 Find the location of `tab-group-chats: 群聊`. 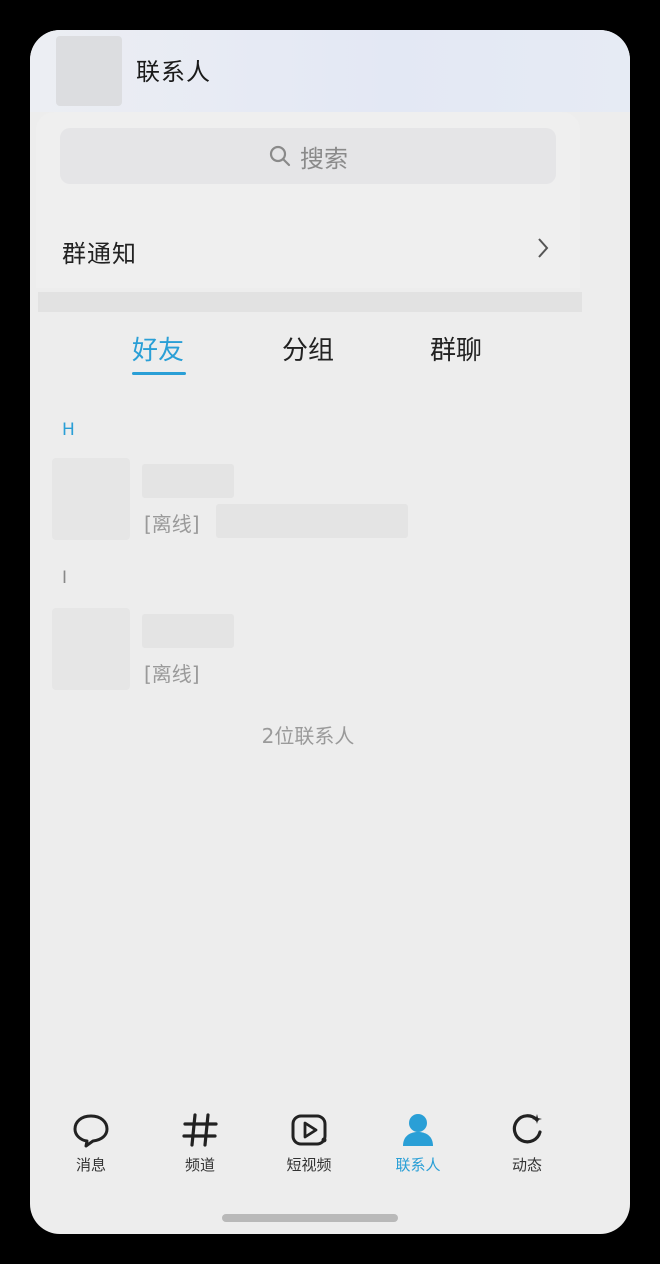

tab-group-chats: 群聊 is located at coordinates (456, 348).